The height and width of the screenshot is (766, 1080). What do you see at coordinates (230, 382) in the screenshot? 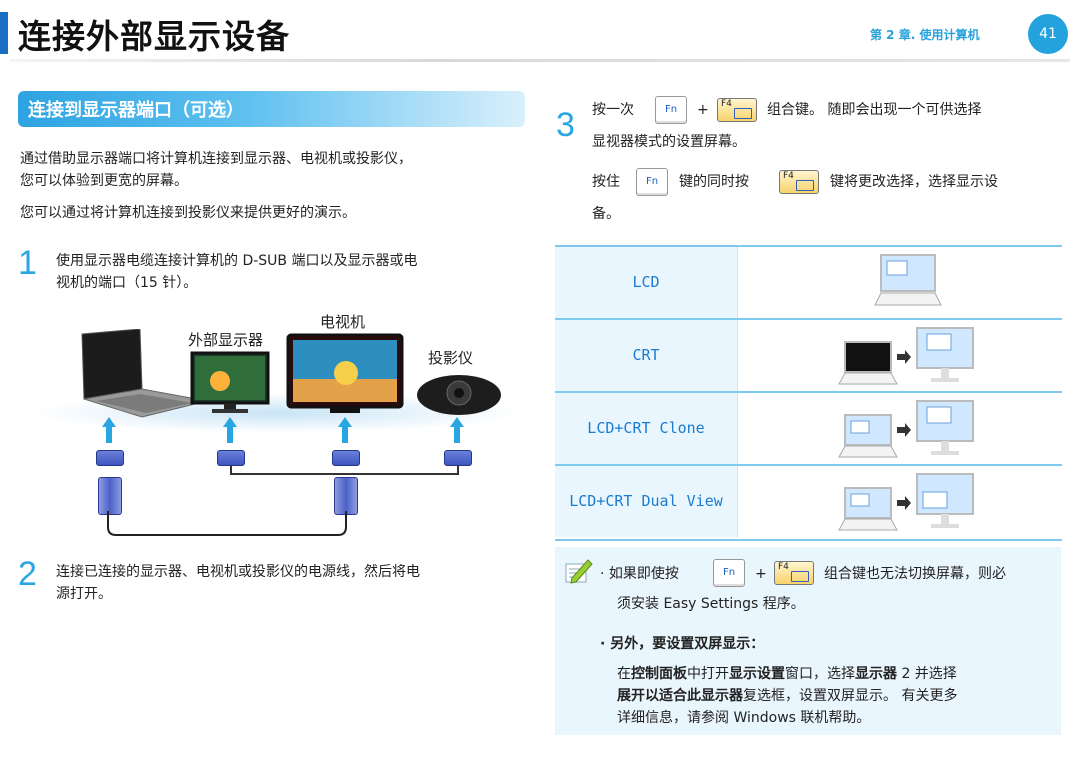
I see `monitor-image` at bounding box center [230, 382].